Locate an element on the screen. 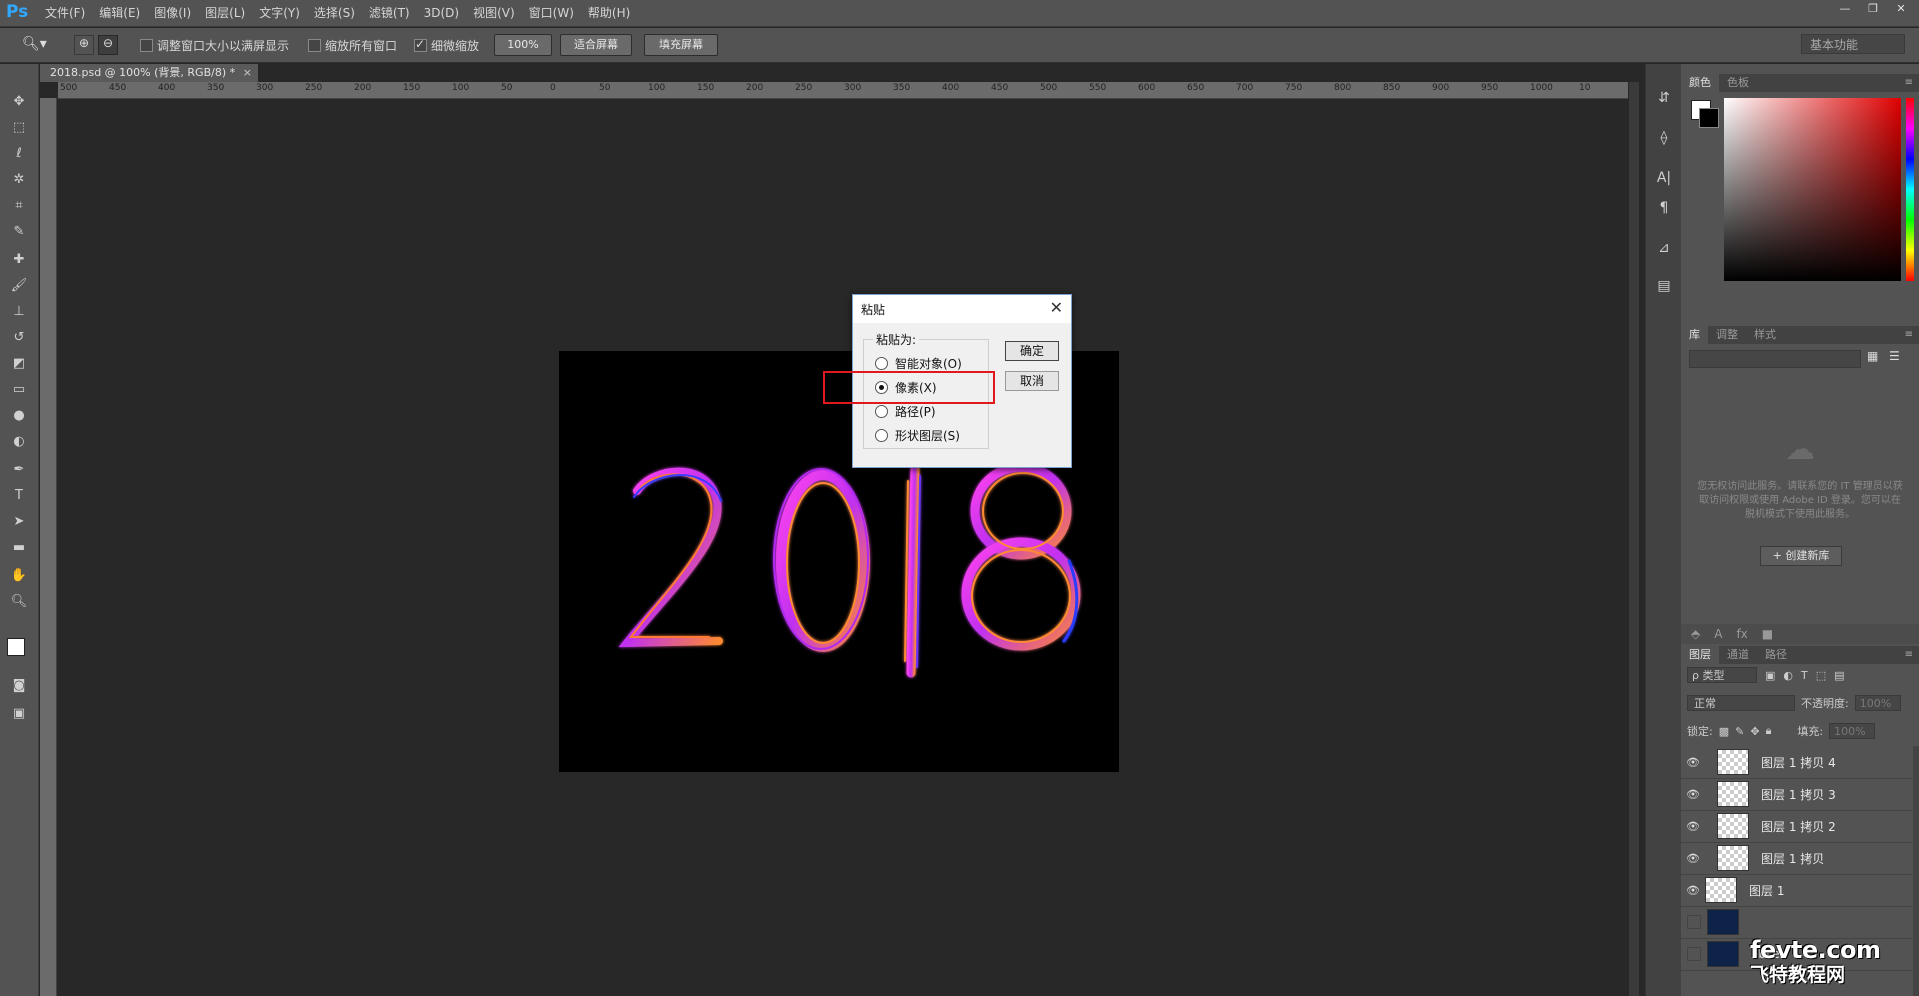 This screenshot has width=1919, height=996. character-panel-icon: A| is located at coordinates (1664, 178).